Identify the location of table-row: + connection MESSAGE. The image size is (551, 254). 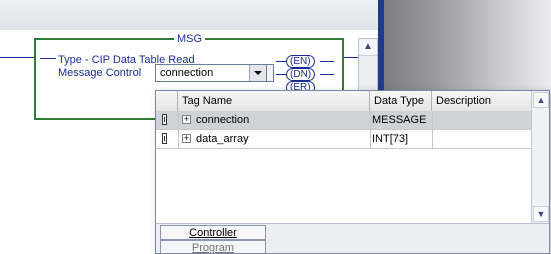
(343, 120).